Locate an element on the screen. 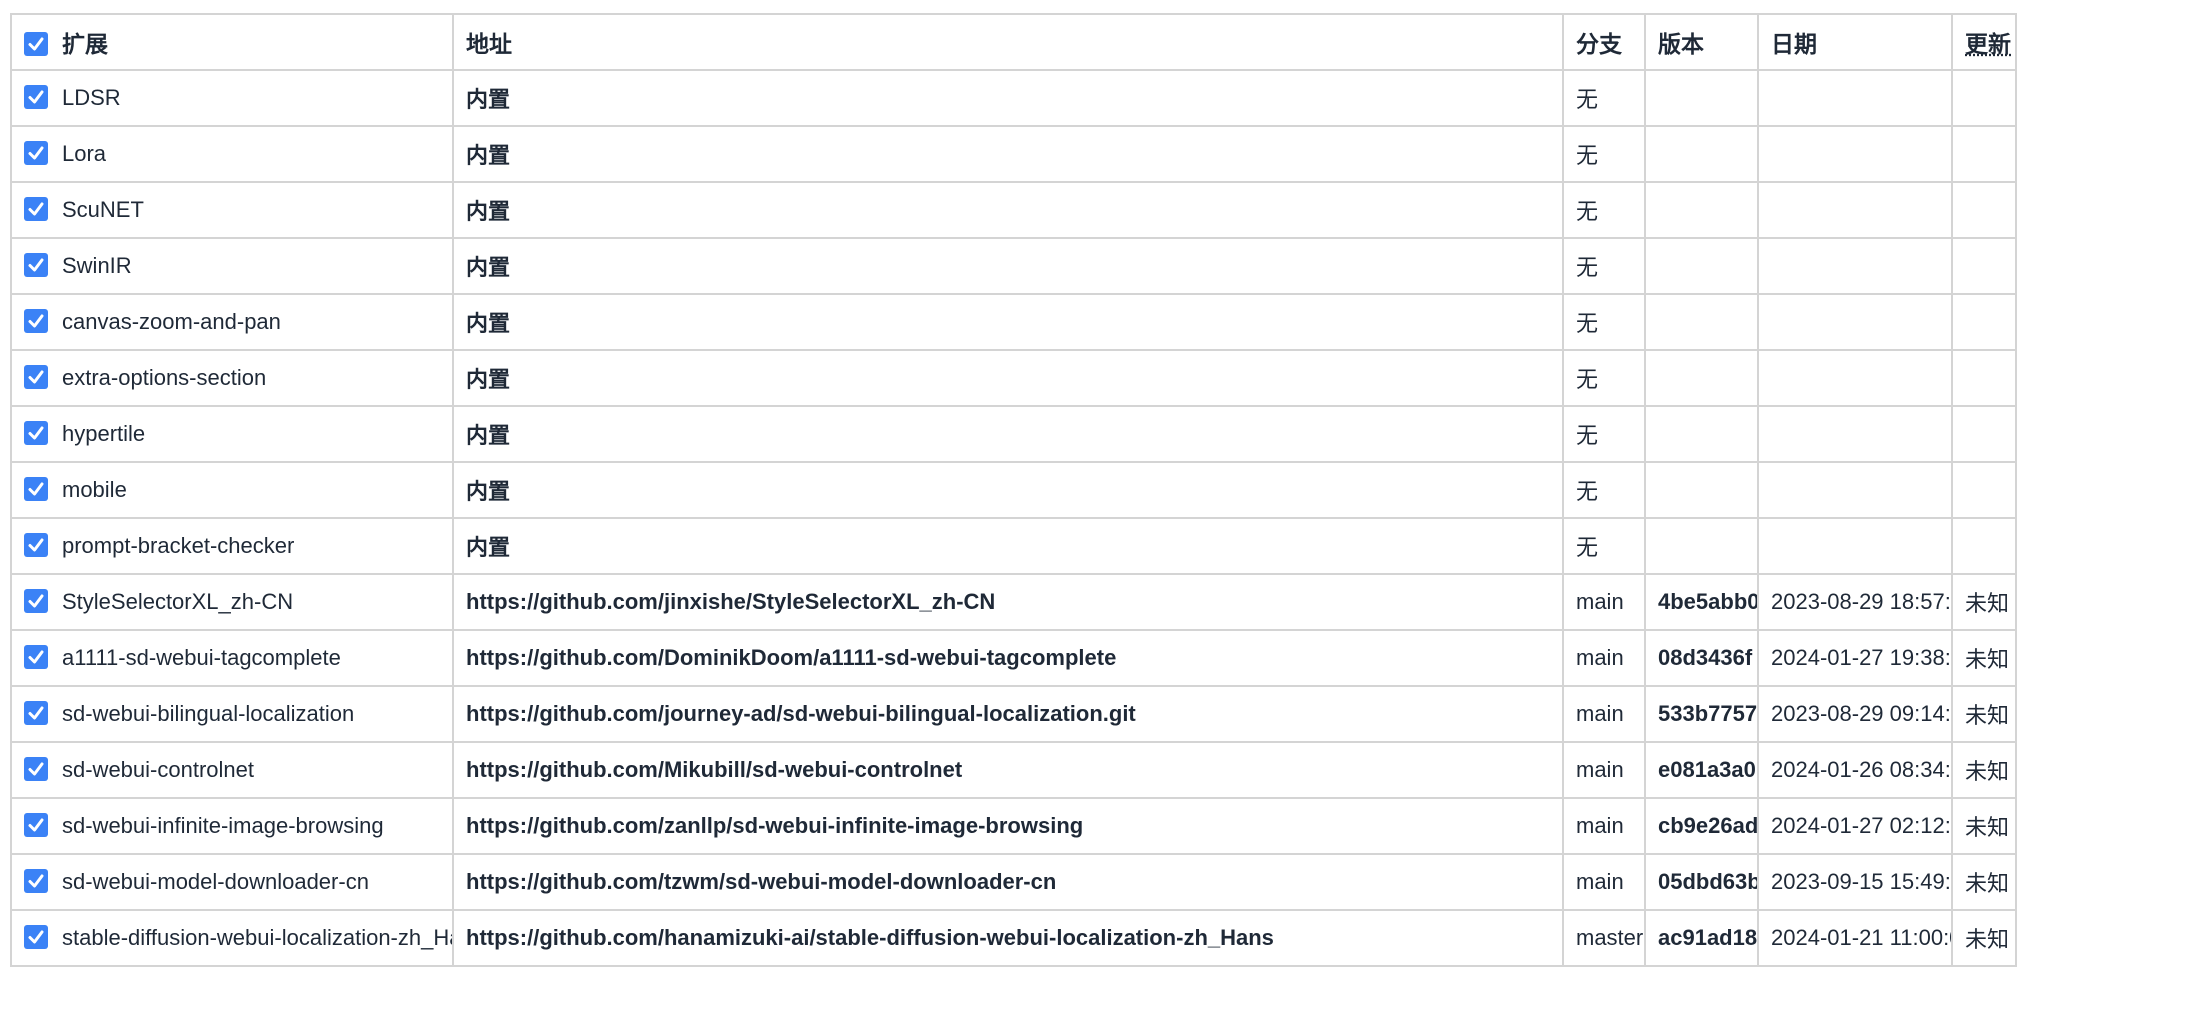 The height and width of the screenshot is (1016, 2204). table-row: ScuNET 内置 无 is located at coordinates (1013, 210).